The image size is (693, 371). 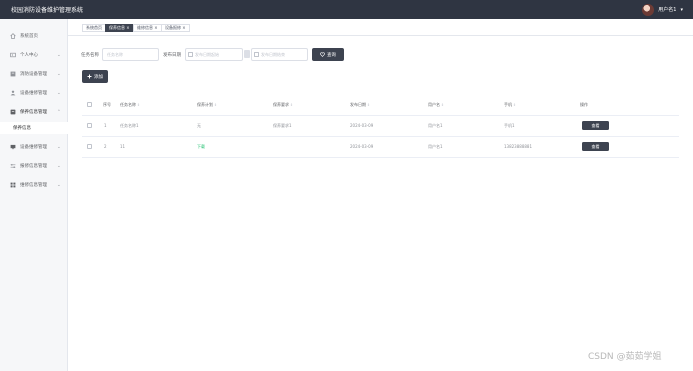 What do you see at coordinates (129, 125) in the screenshot?
I see `cell-task-name: 任务名称1` at bounding box center [129, 125].